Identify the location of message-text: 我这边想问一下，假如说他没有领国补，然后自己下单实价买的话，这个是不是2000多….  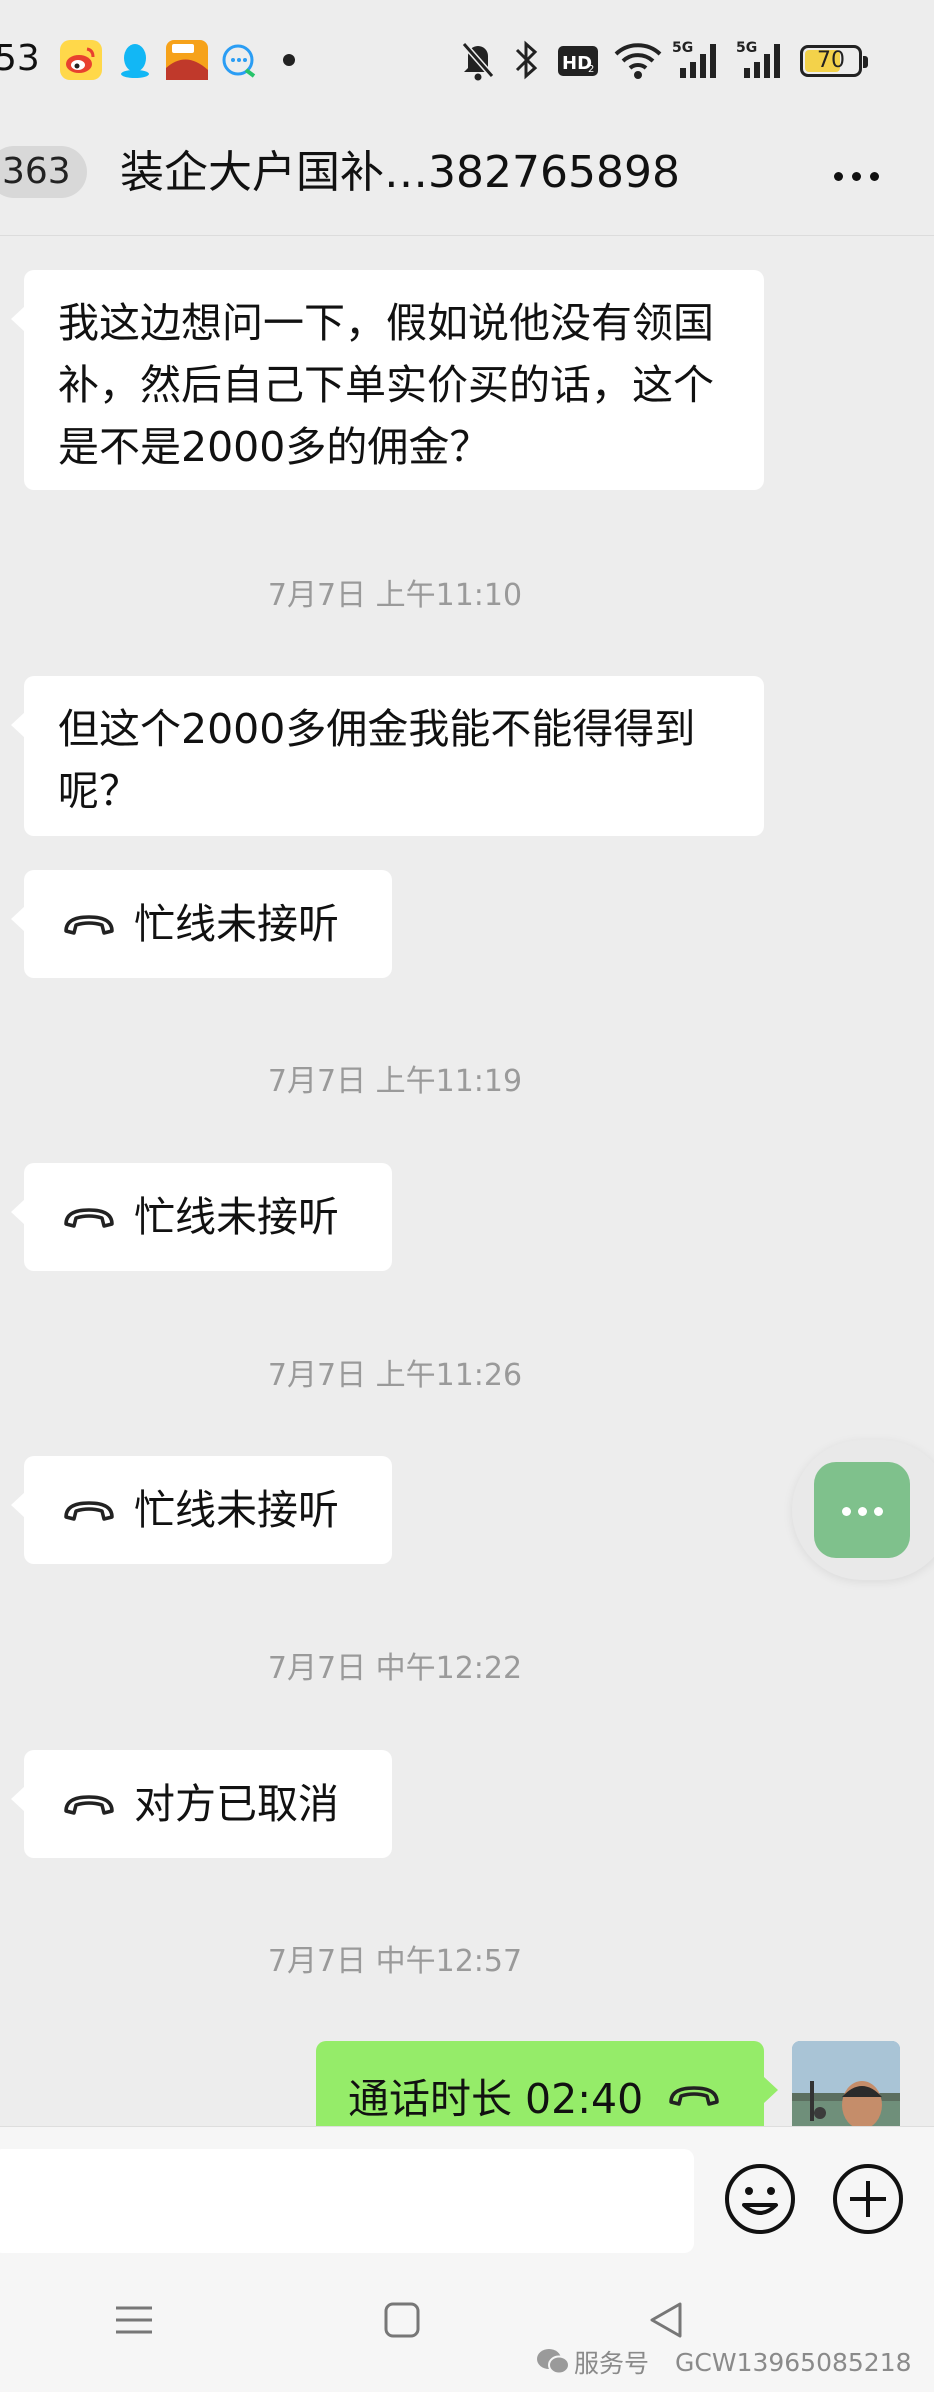
(386, 385).